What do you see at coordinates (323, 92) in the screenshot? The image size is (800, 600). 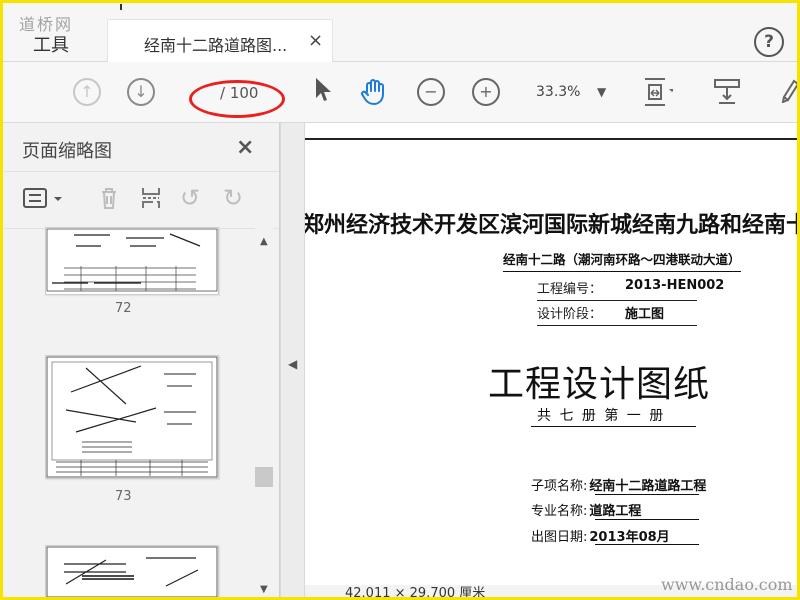 I see `select-tool-icon` at bounding box center [323, 92].